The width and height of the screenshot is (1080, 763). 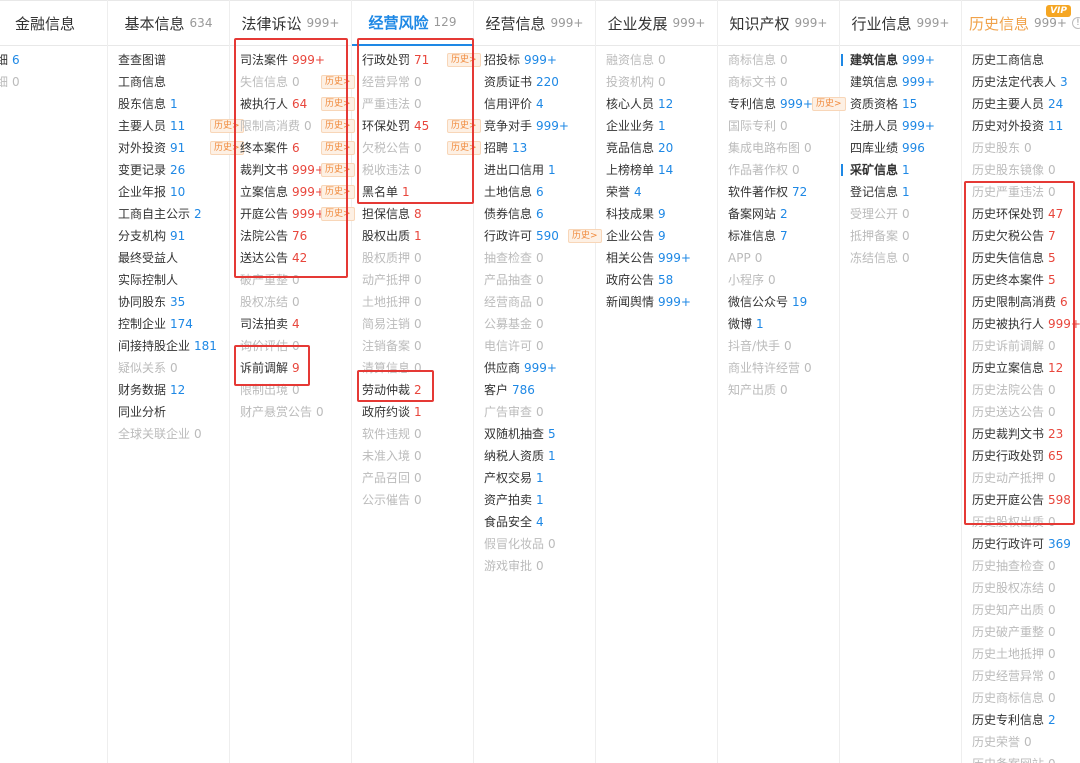 What do you see at coordinates (1026, 758) in the screenshot?
I see `list-item: 历史备案网站 0` at bounding box center [1026, 758].